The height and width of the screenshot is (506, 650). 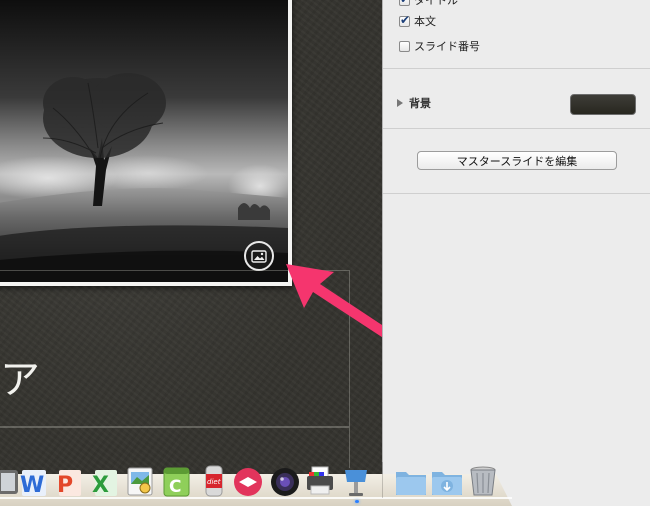 I want to click on title-checkbox, so click(x=404, y=3).